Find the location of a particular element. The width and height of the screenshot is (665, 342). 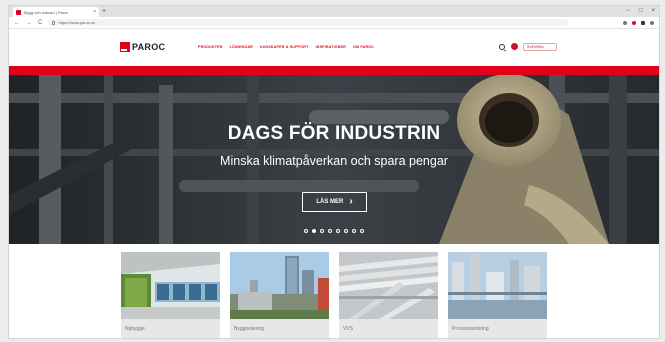

read-more-label: LÄS MER is located at coordinates (330, 202).